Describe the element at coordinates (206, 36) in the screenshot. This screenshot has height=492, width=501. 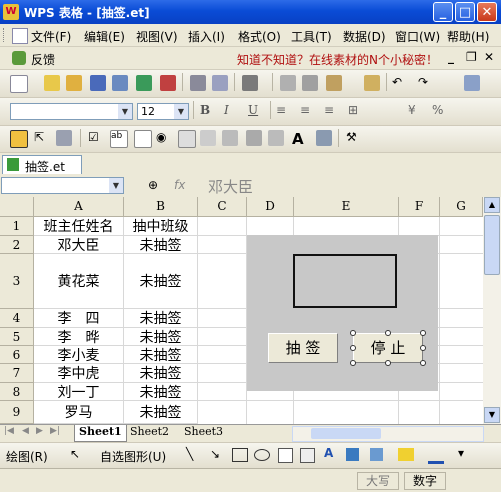
I see `menu-insert: 插入(I)` at that location.